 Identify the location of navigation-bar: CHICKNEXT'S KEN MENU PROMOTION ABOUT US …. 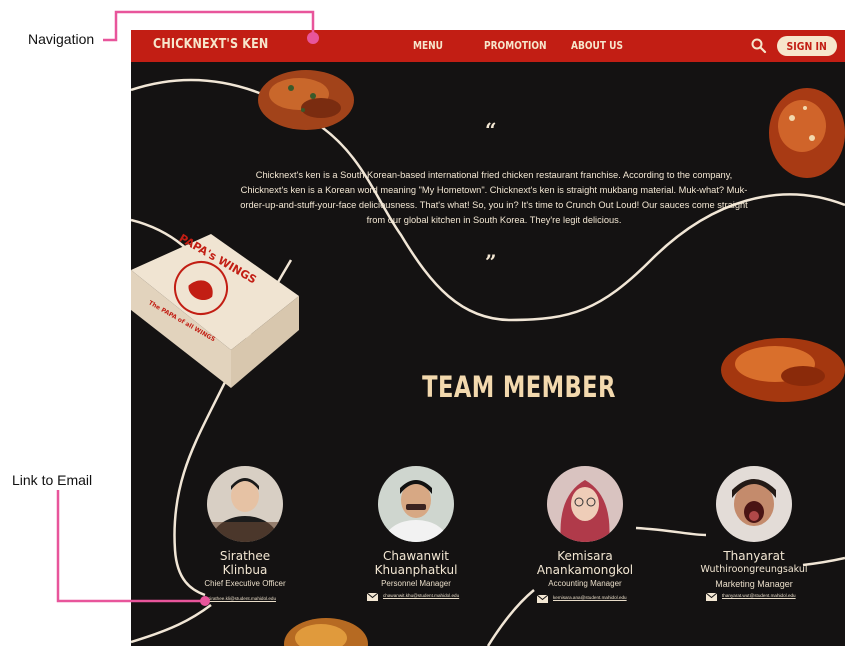
(488, 46).